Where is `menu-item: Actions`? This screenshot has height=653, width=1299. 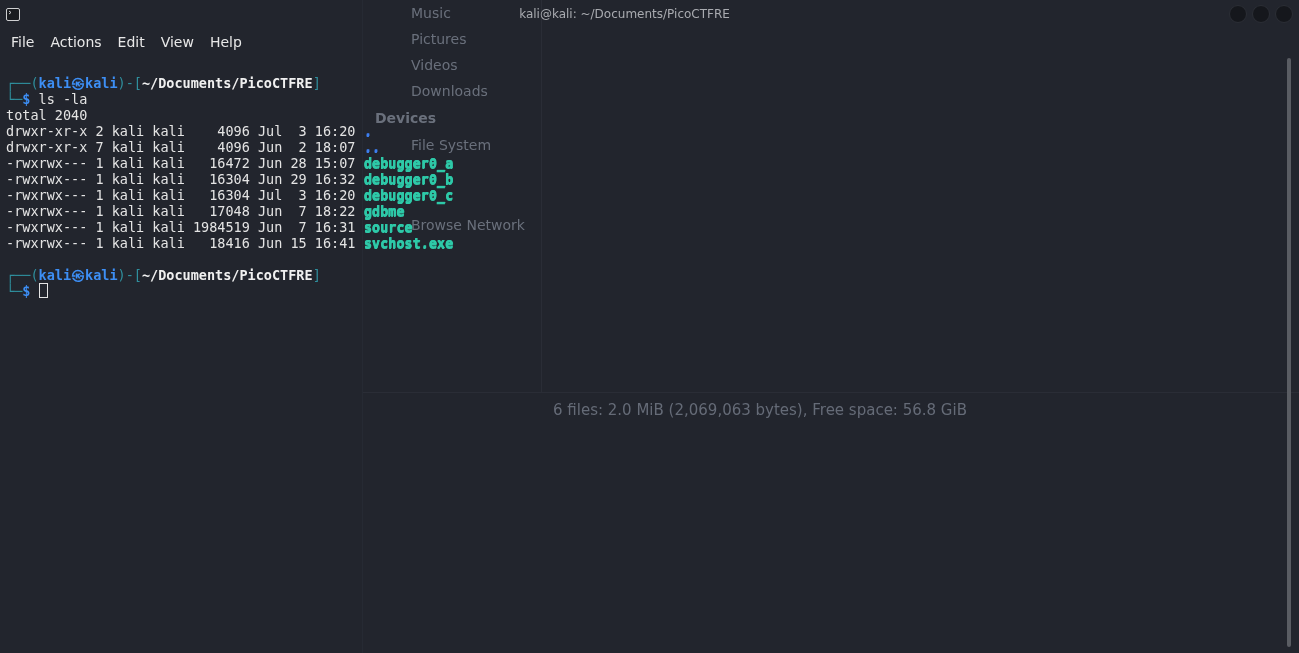 menu-item: Actions is located at coordinates (76, 42).